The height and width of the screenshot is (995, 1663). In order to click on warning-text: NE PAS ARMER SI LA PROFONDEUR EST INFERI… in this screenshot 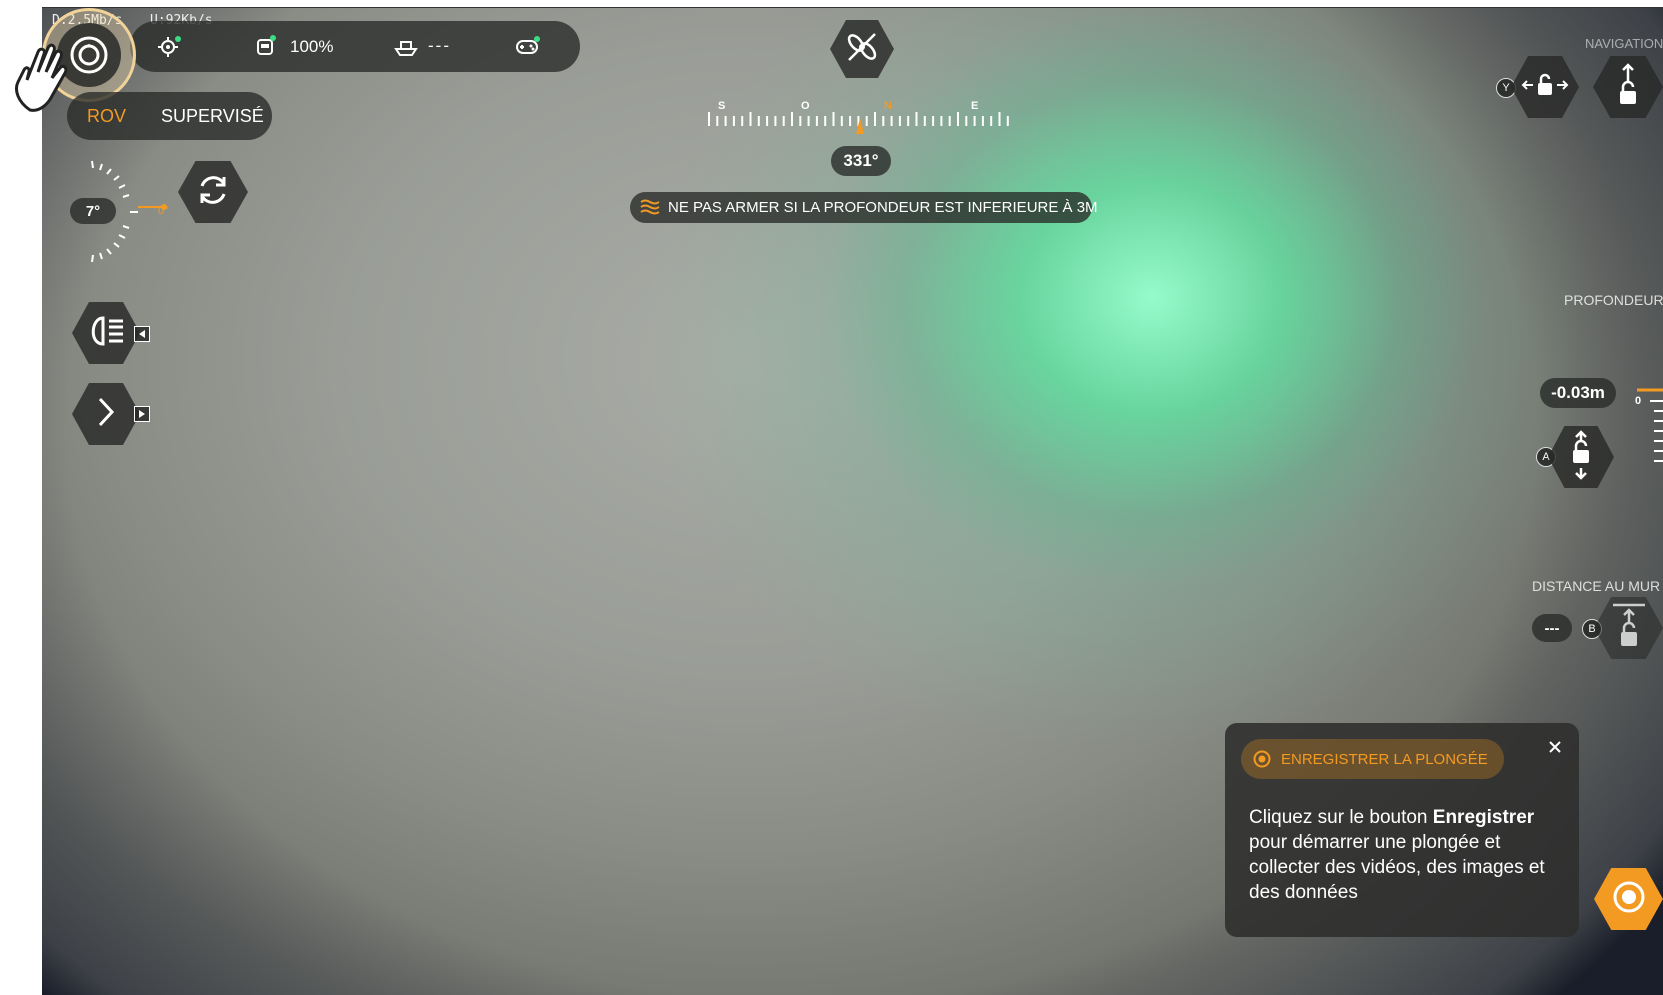, I will do `click(883, 207)`.